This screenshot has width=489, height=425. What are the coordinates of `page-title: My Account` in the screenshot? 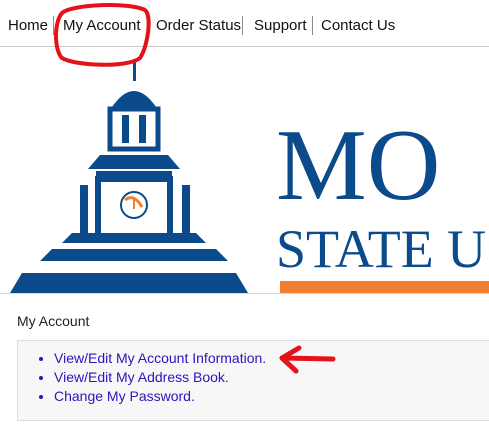 It's located at (53, 321).